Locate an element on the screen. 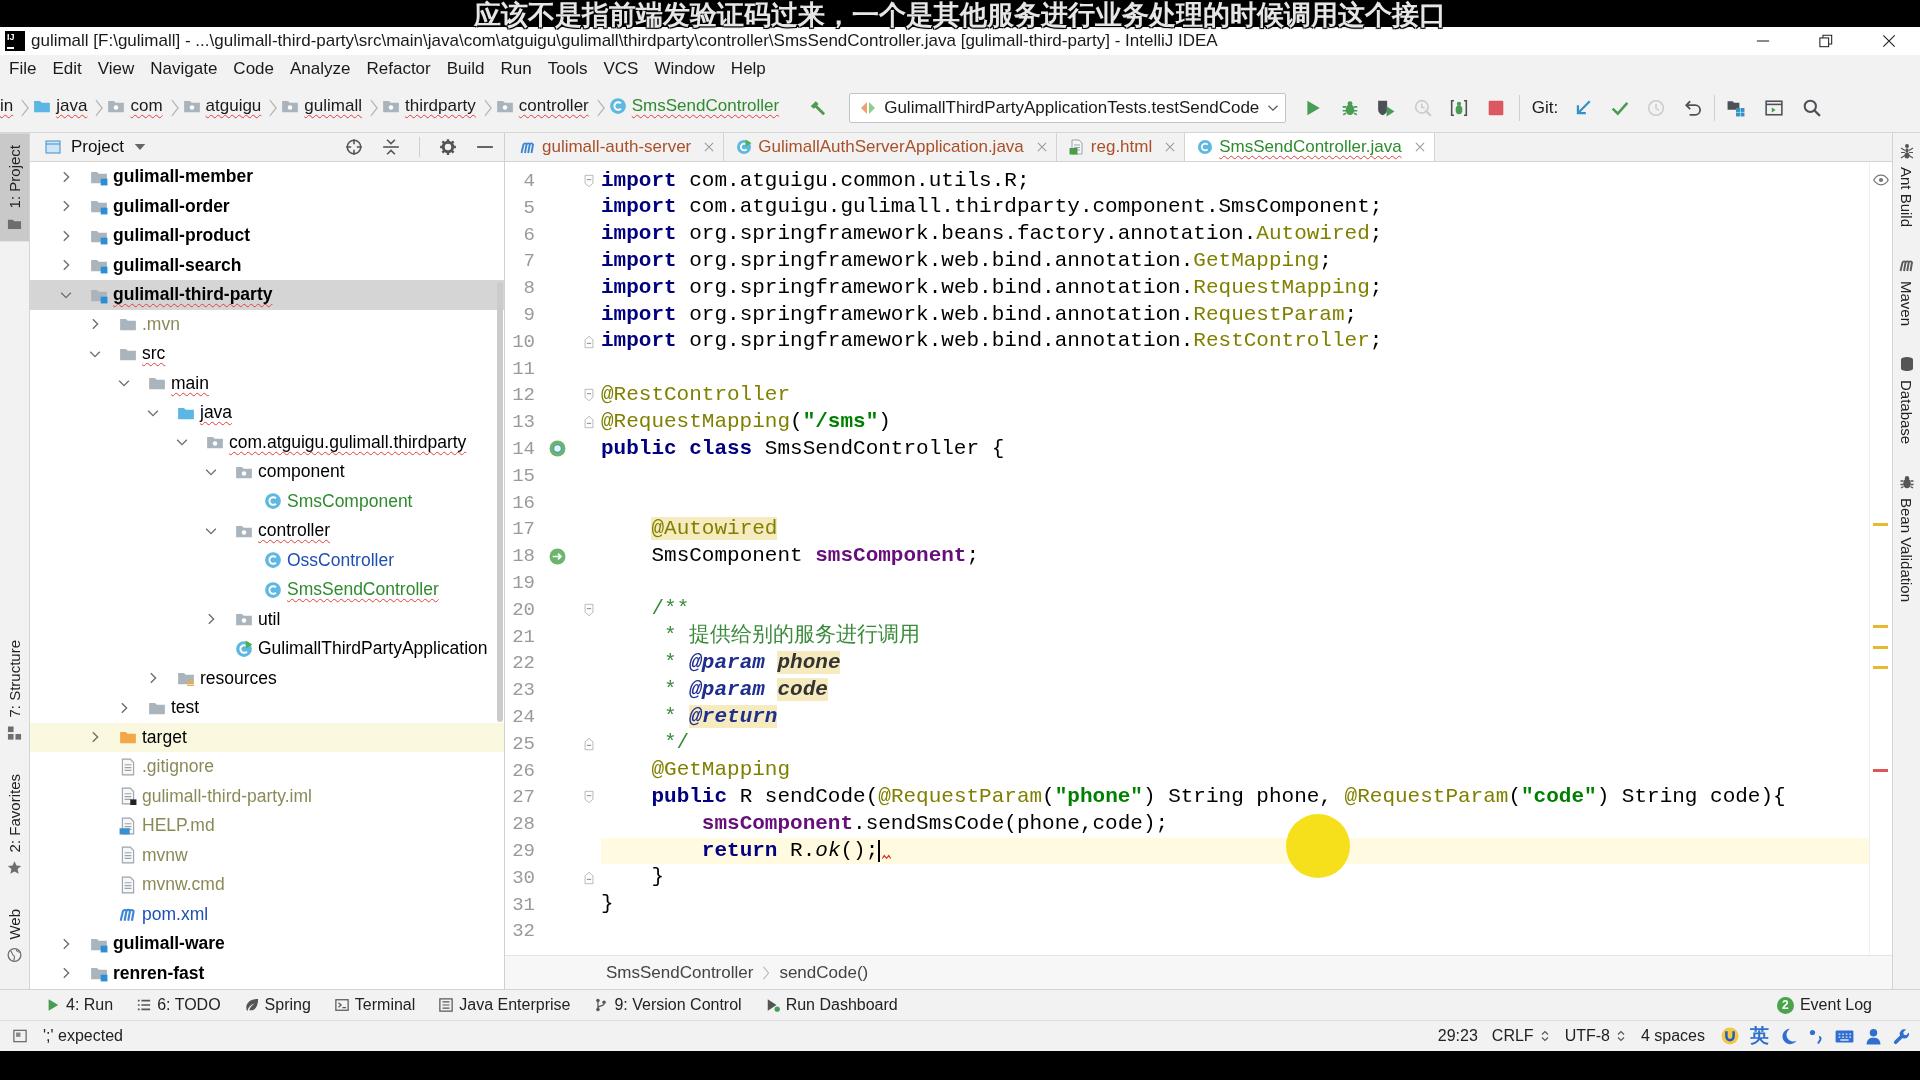 The height and width of the screenshot is (1080, 1920). tool-window-button: Terminal is located at coordinates (375, 1005).